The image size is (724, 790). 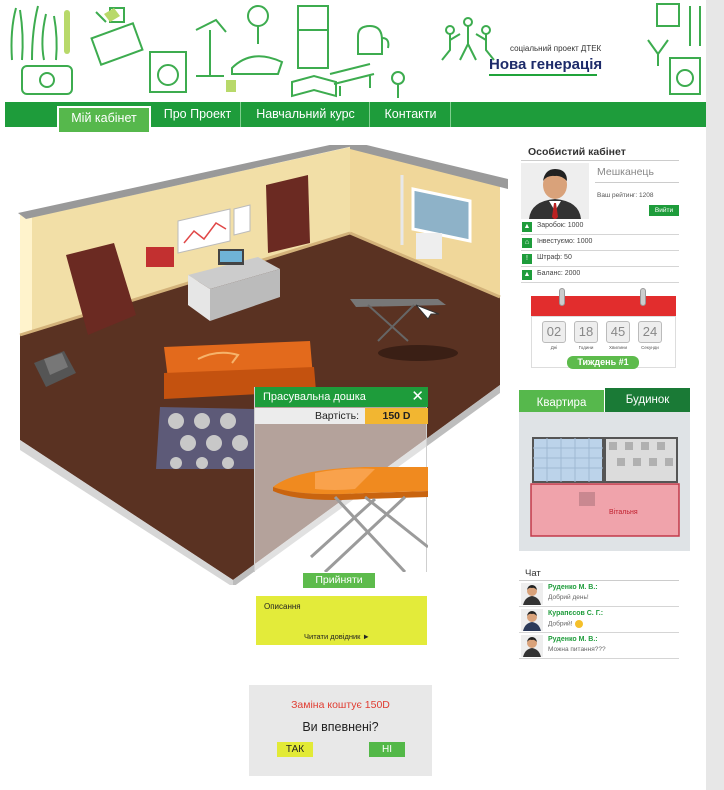 I want to click on yes-button: ТАК, so click(x=295, y=749).